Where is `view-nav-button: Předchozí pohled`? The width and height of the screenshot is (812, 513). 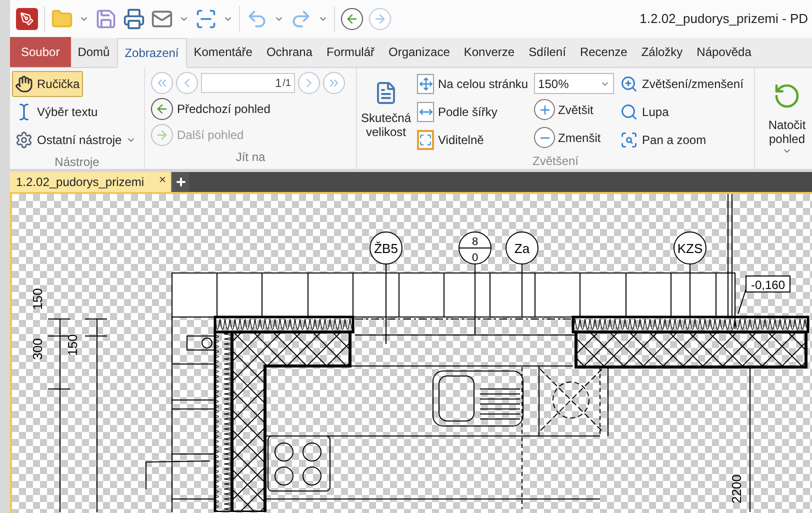
view-nav-button: Předchozí pohled is located at coordinates (250, 109).